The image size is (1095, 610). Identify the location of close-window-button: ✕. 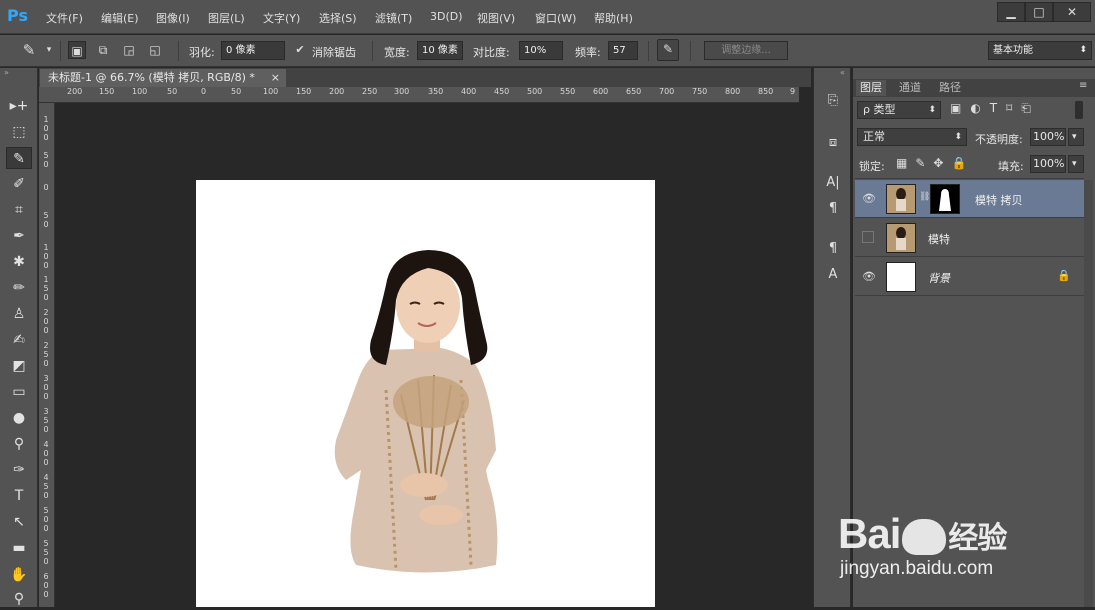
(1072, 12).